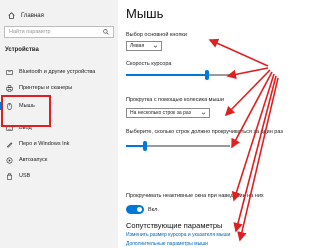 The image size is (320, 248). I want to click on sidebar-item-bluetooth: Bluetooth и другие устройства, so click(59, 72).